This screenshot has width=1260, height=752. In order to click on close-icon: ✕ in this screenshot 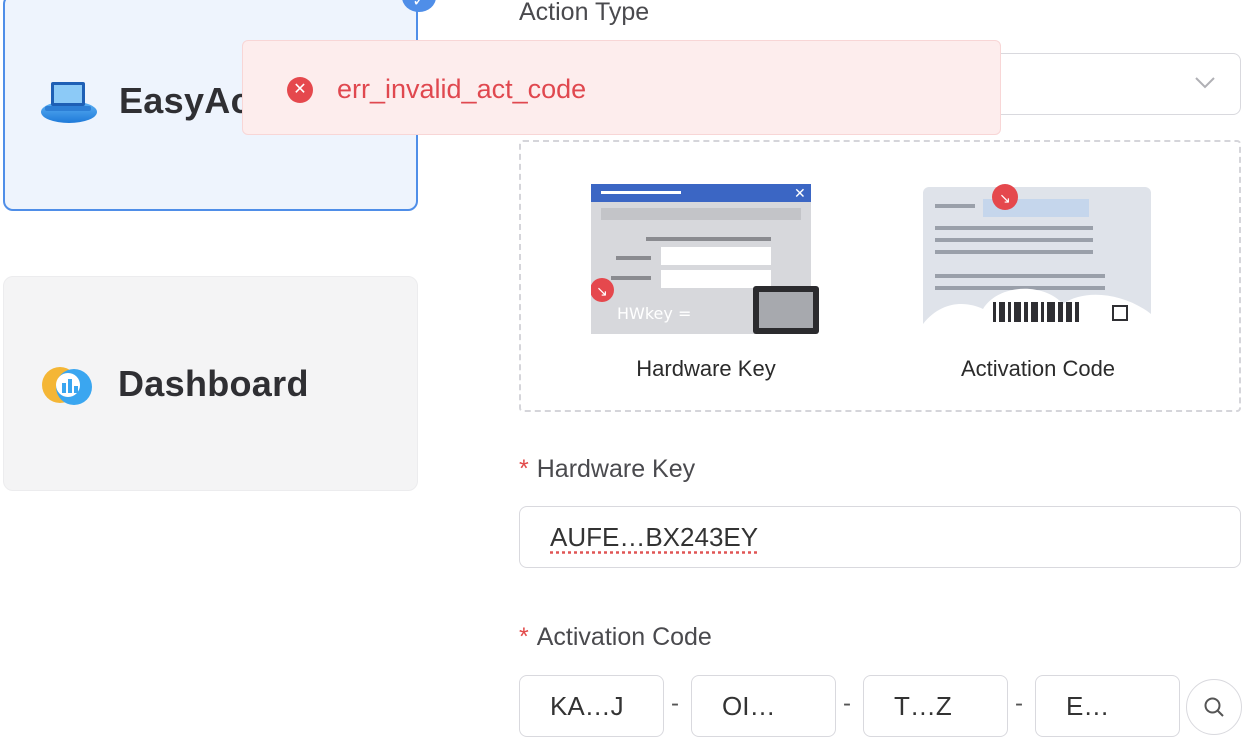, I will do `click(300, 90)`.